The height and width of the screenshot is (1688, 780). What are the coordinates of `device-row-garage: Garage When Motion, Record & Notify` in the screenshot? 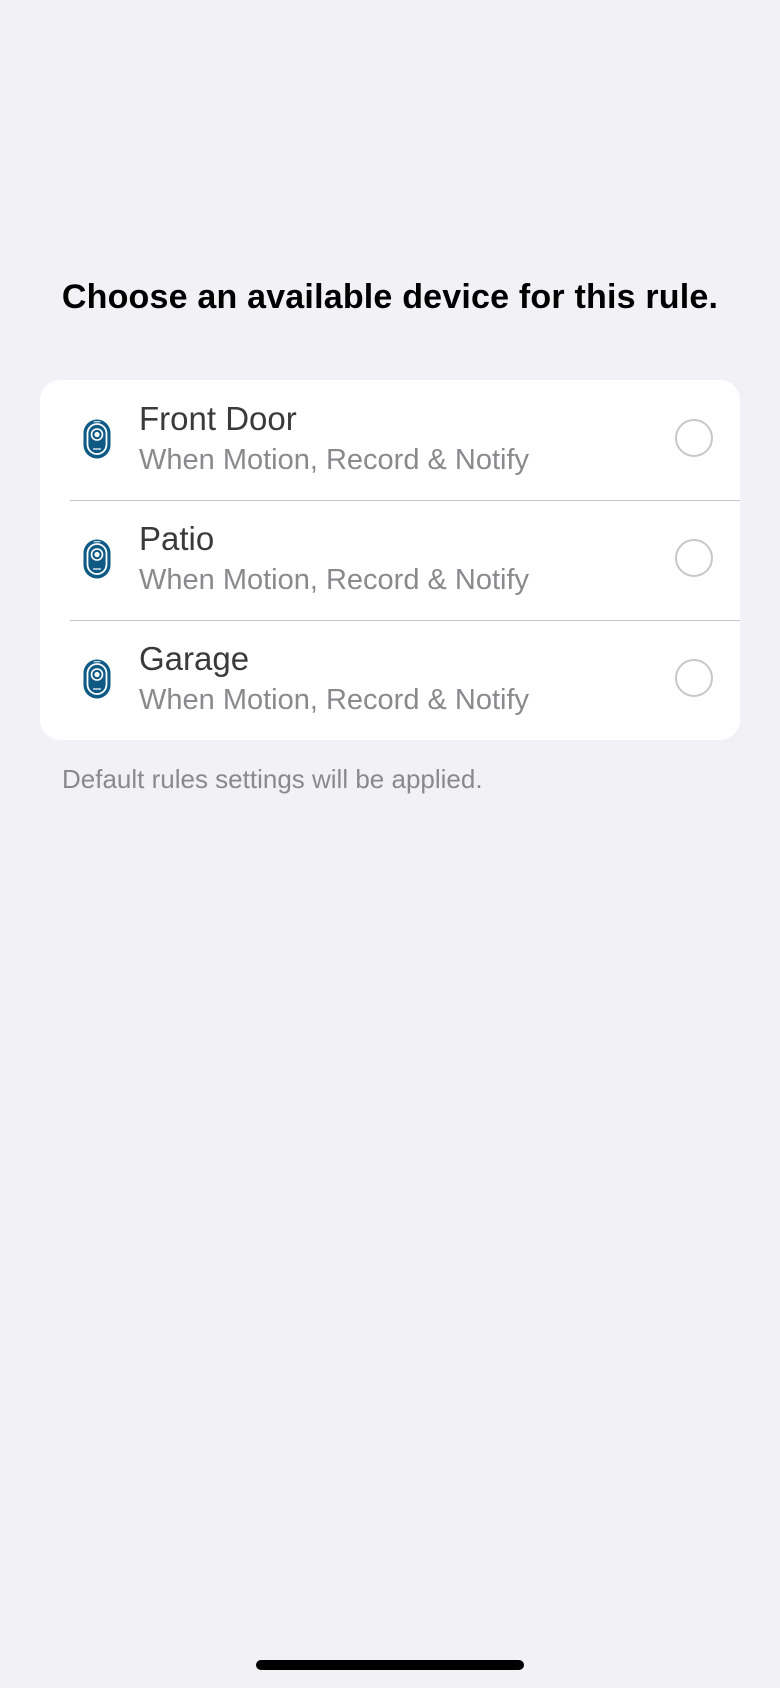 It's located at (390, 680).